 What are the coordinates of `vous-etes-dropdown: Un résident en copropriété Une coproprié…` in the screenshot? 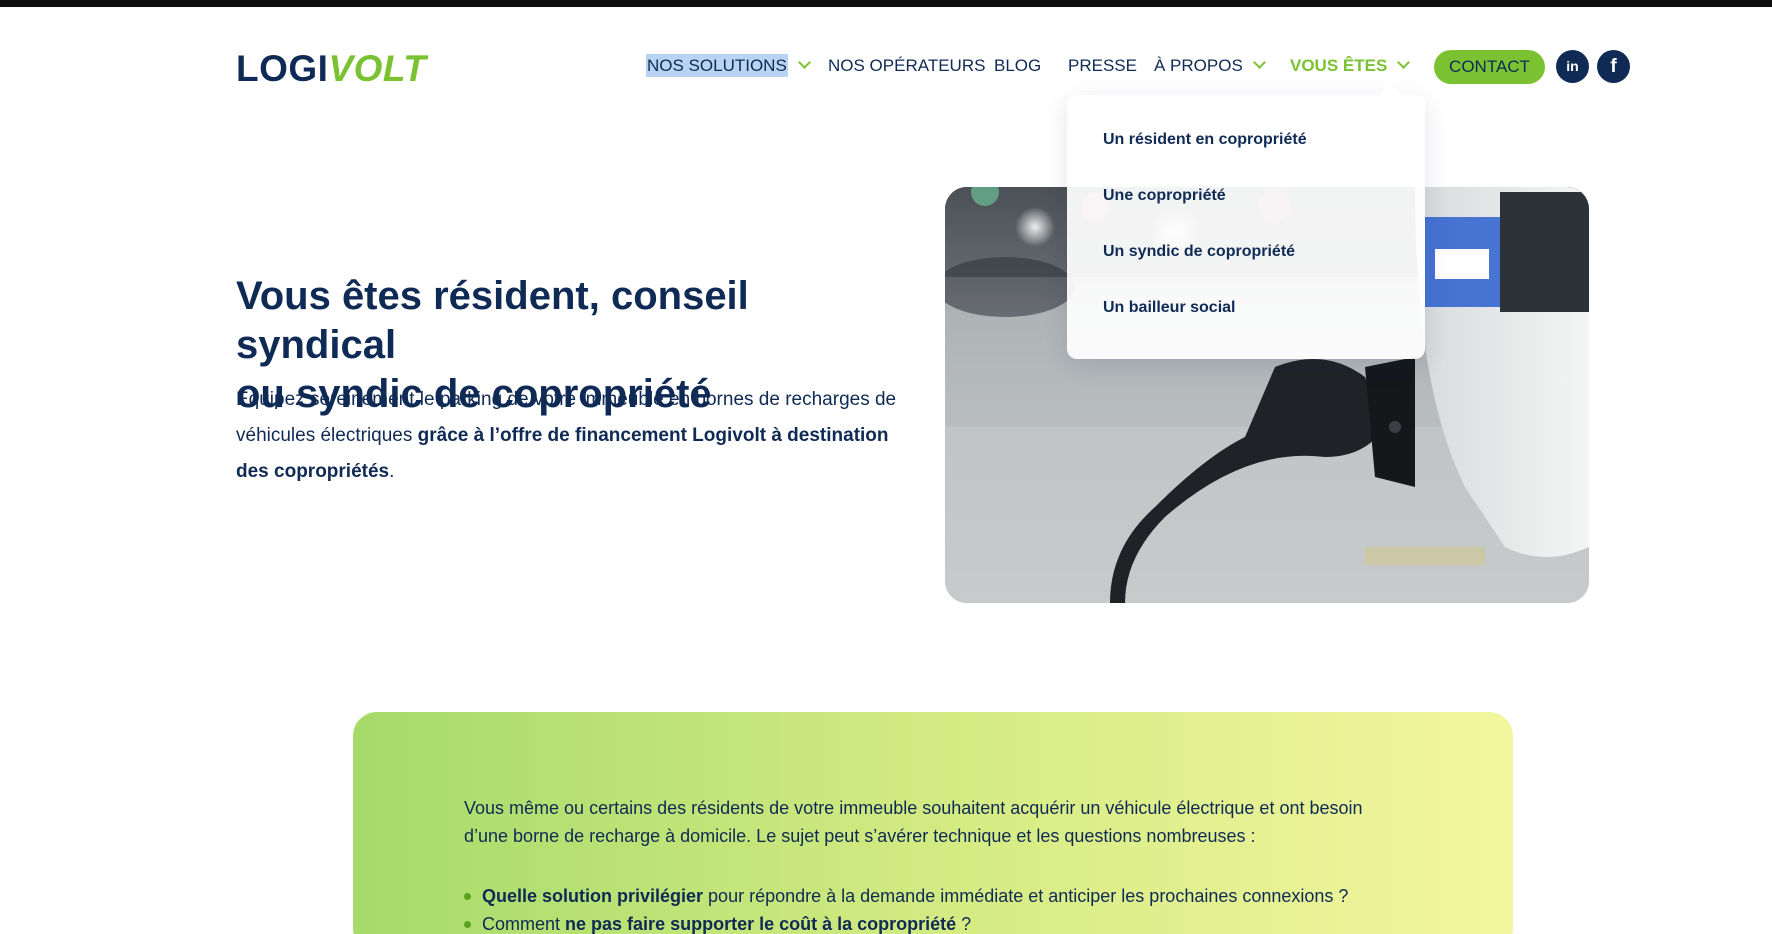 It's located at (1246, 227).